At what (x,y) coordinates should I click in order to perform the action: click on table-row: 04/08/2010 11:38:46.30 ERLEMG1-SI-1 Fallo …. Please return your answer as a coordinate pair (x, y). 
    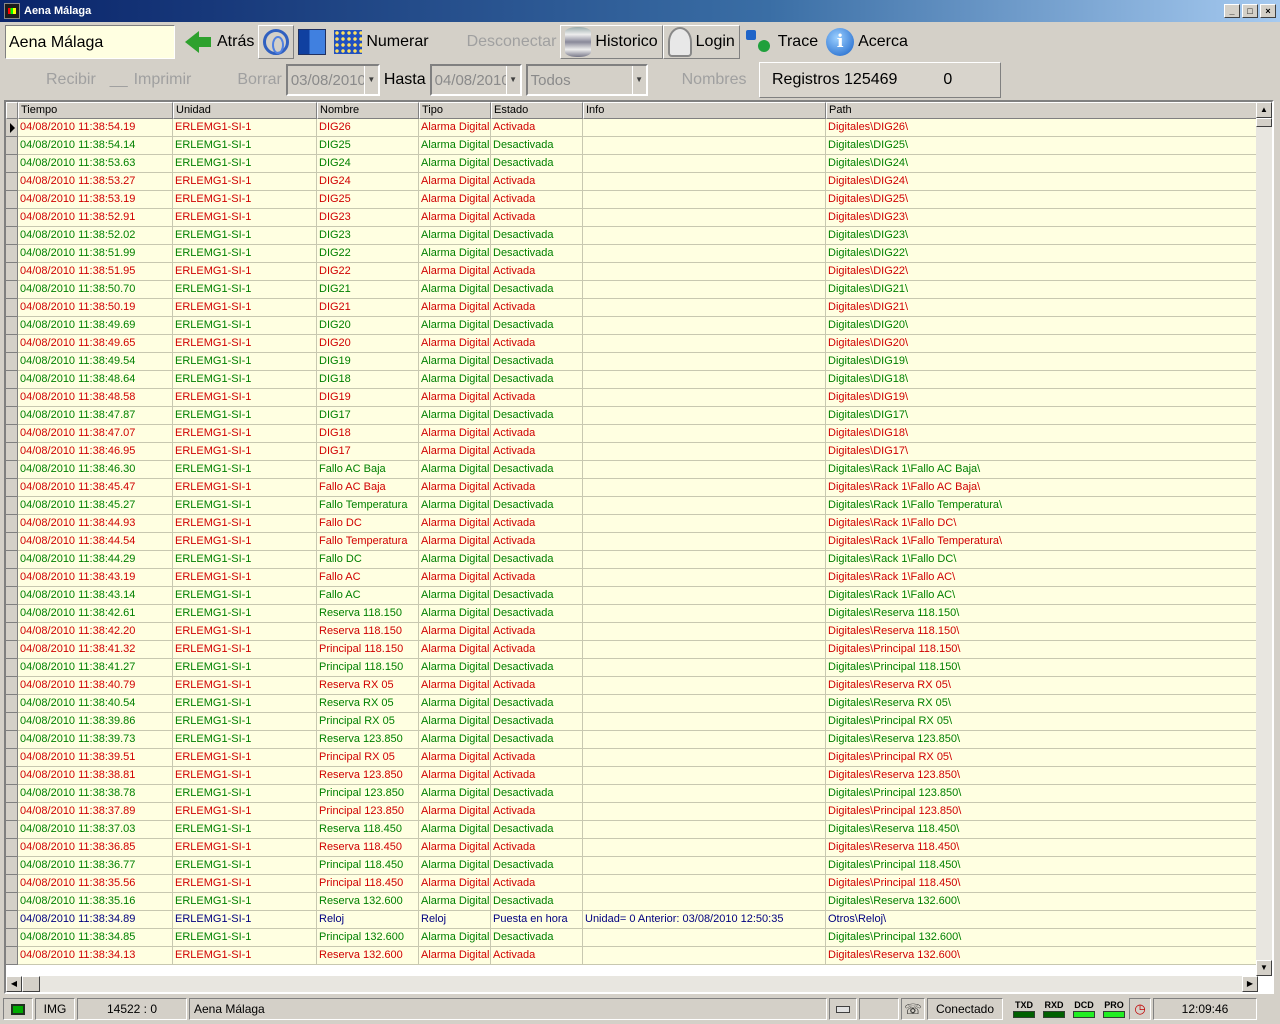
    Looking at the image, I should click on (632, 470).